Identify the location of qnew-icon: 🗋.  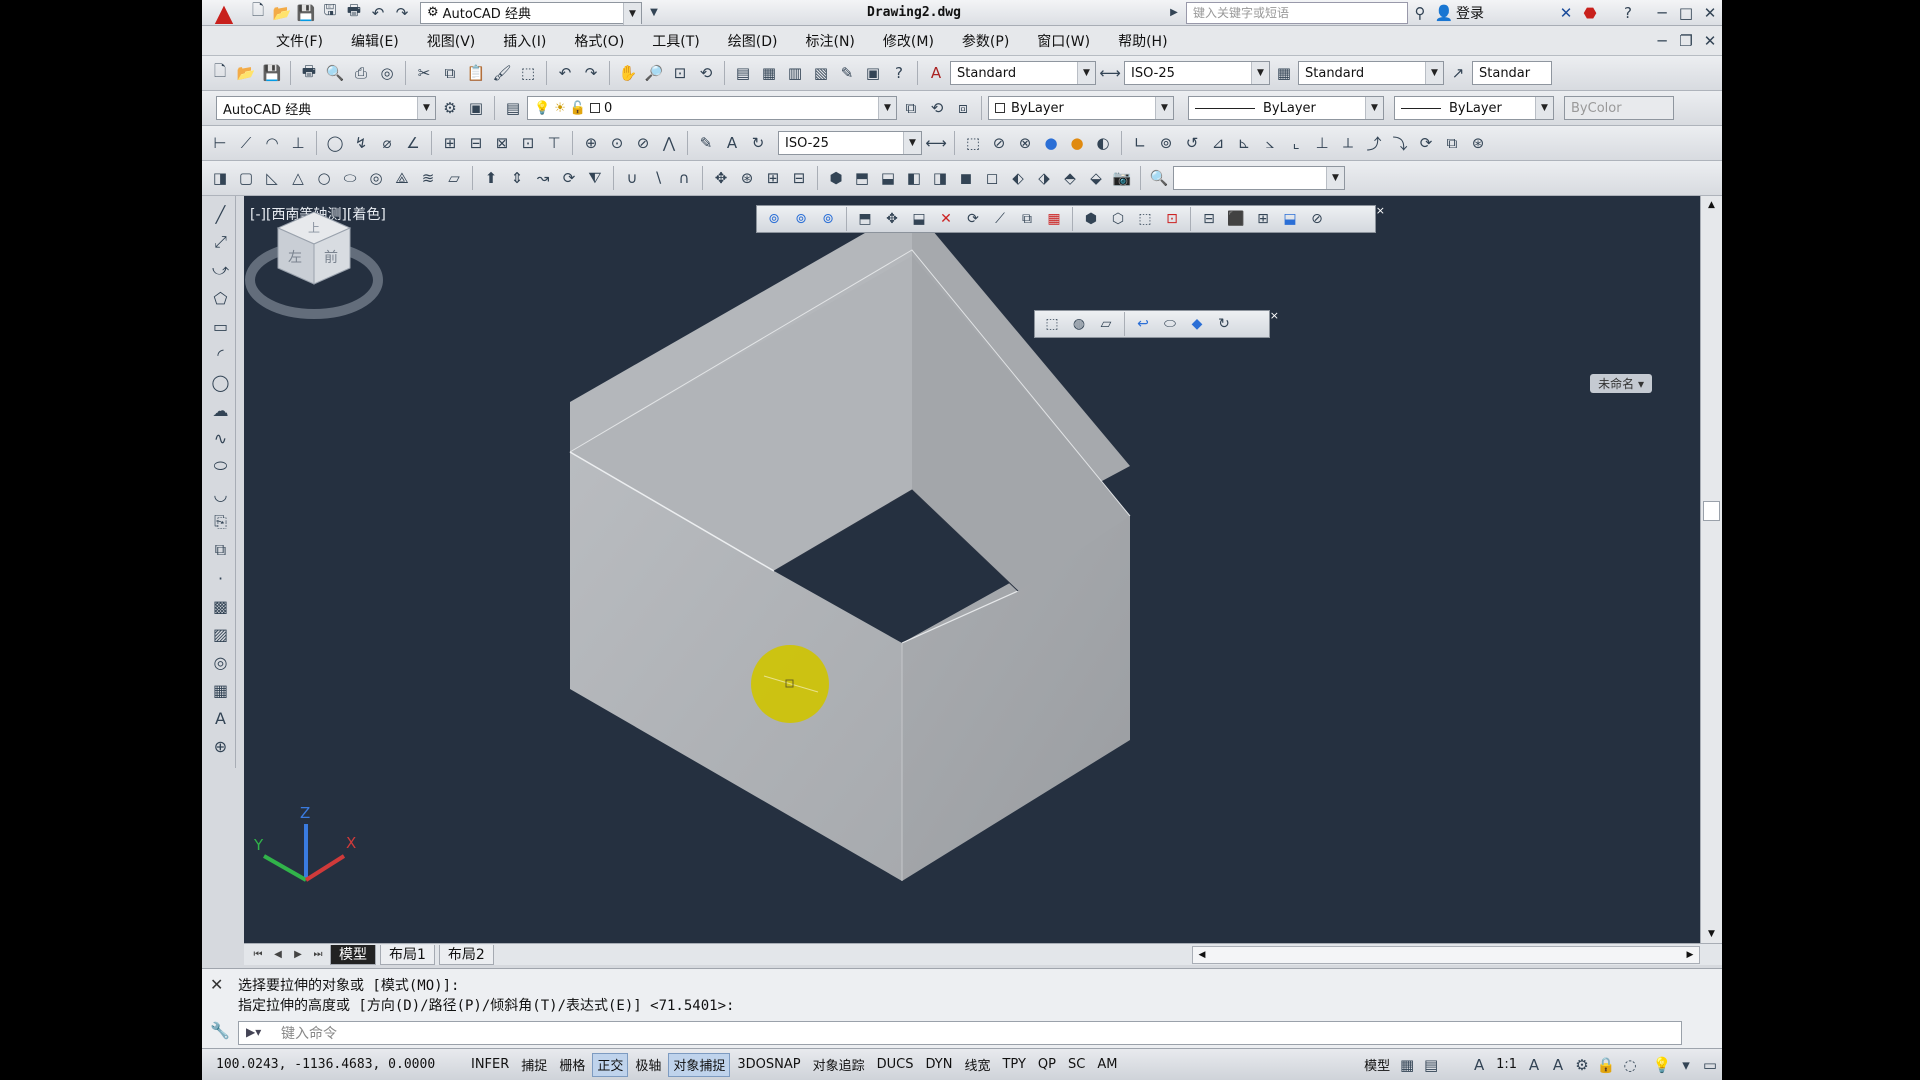
(220, 73).